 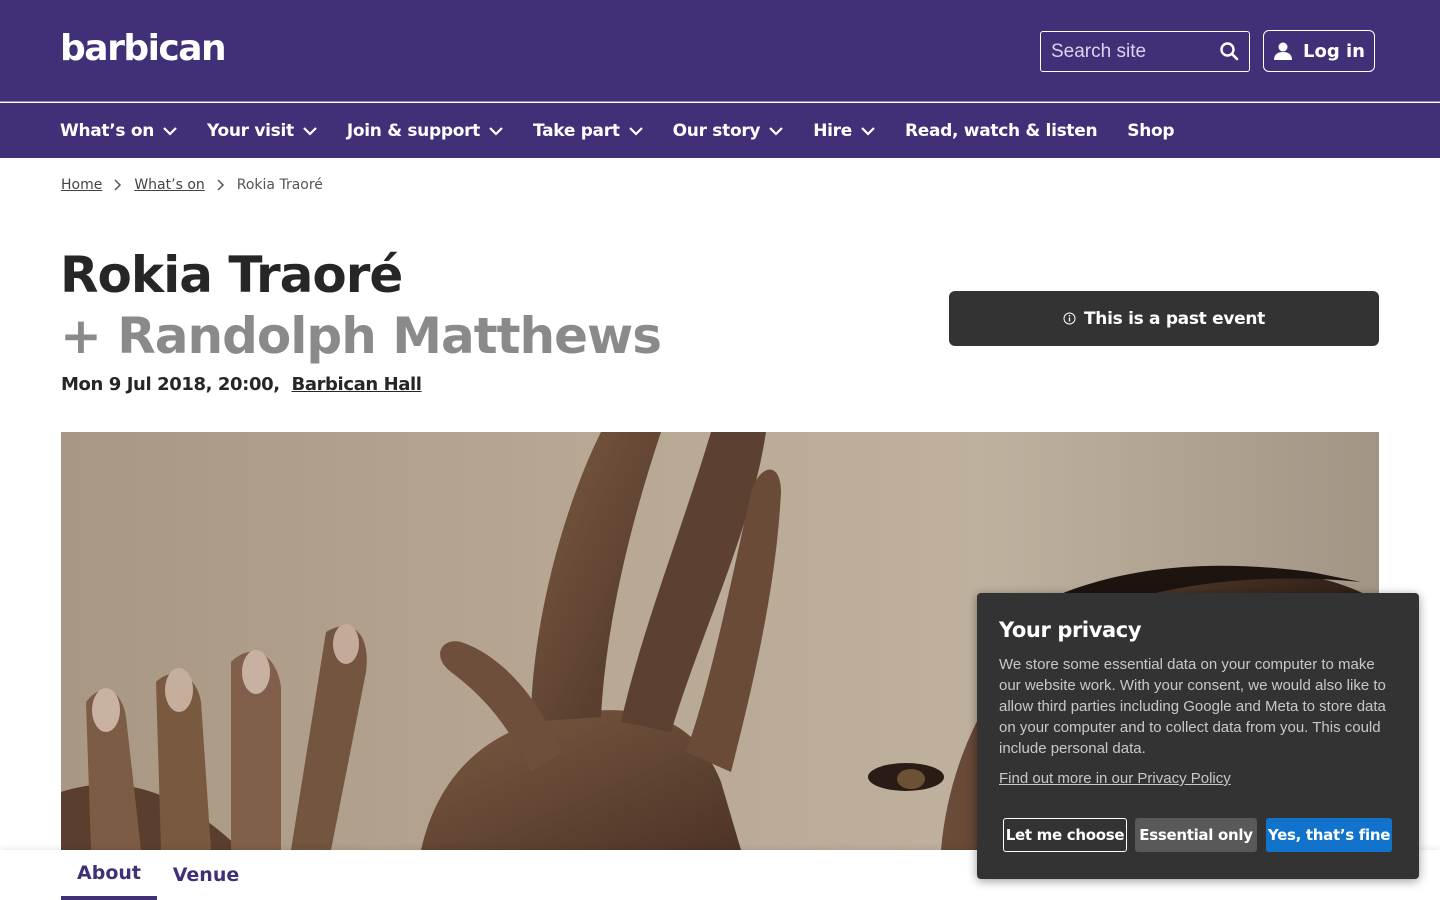 What do you see at coordinates (279, 185) in the screenshot?
I see `breadcrumb-current: Rokia Traoré` at bounding box center [279, 185].